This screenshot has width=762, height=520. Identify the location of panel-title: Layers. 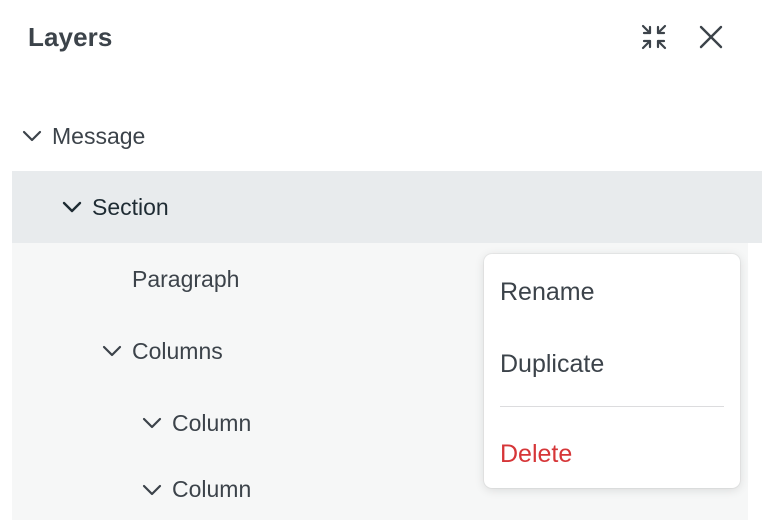
(70, 37).